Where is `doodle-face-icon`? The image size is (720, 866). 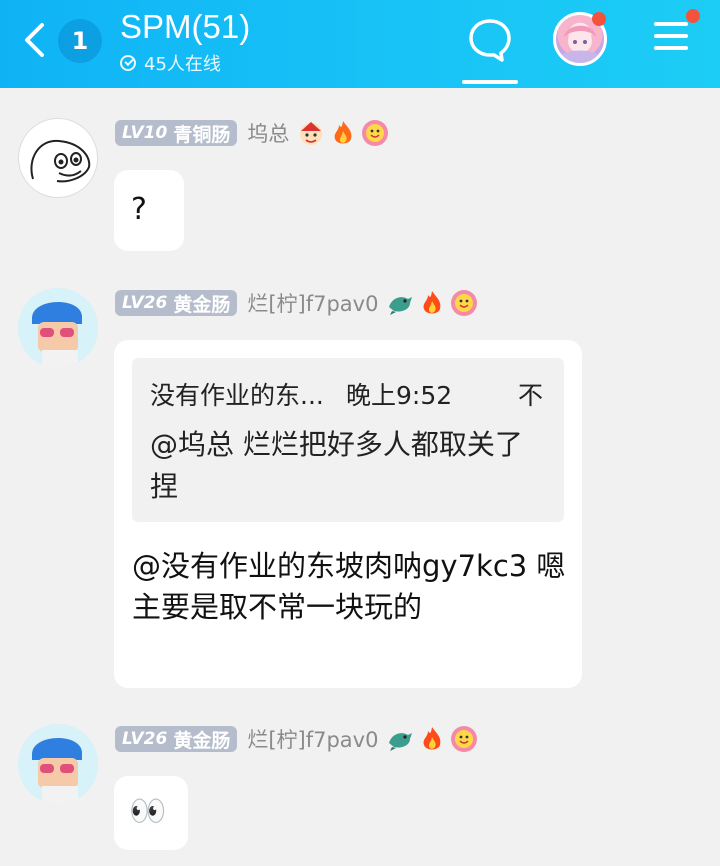 doodle-face-icon is located at coordinates (60, 161).